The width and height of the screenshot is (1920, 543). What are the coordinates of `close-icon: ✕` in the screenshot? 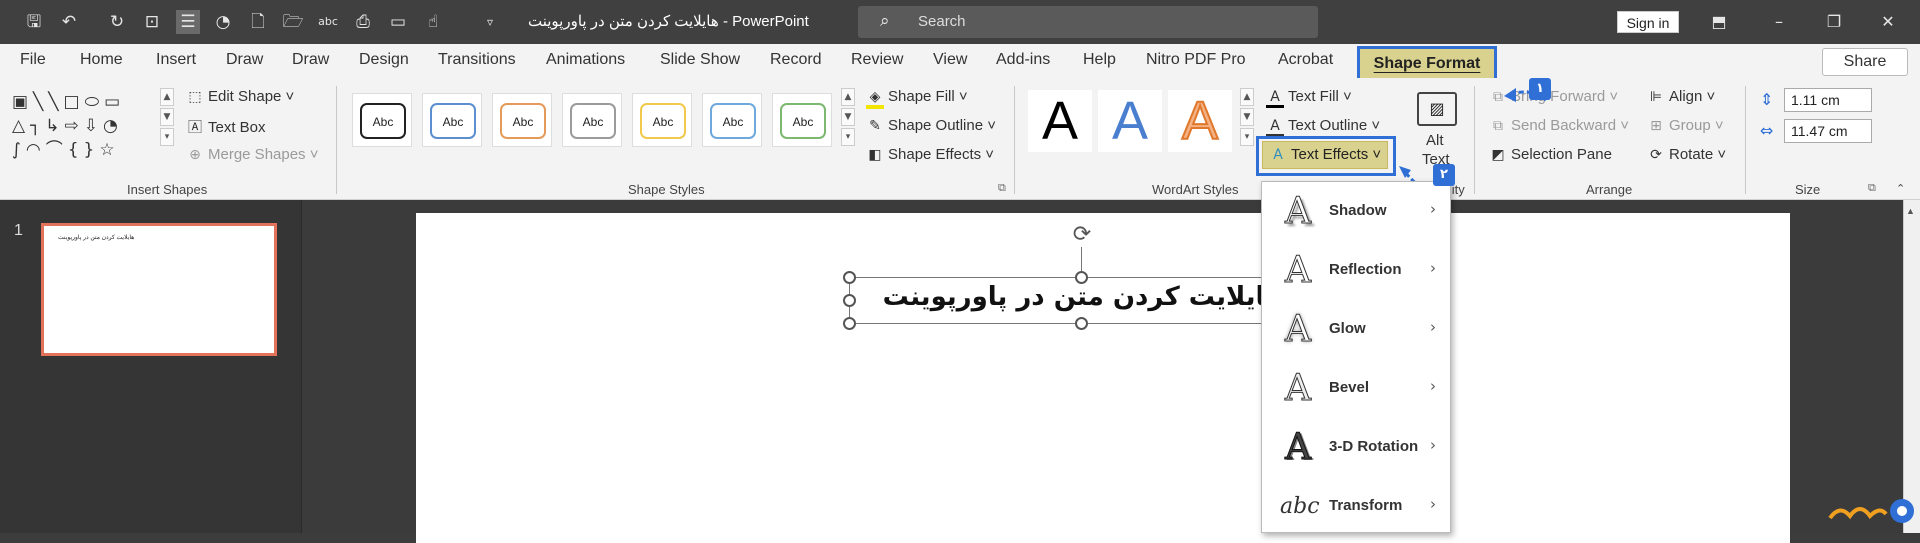 It's located at (1888, 22).